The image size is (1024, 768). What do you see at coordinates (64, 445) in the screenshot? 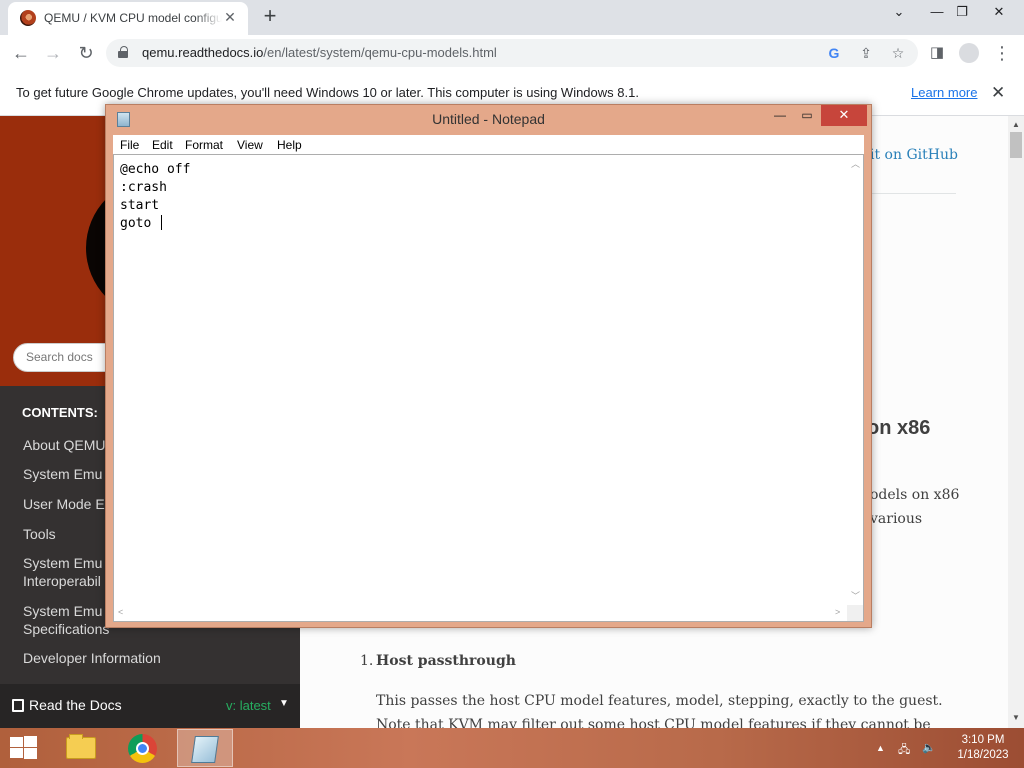
I see `nav-item-about-qemu: About QEMU` at bounding box center [64, 445].